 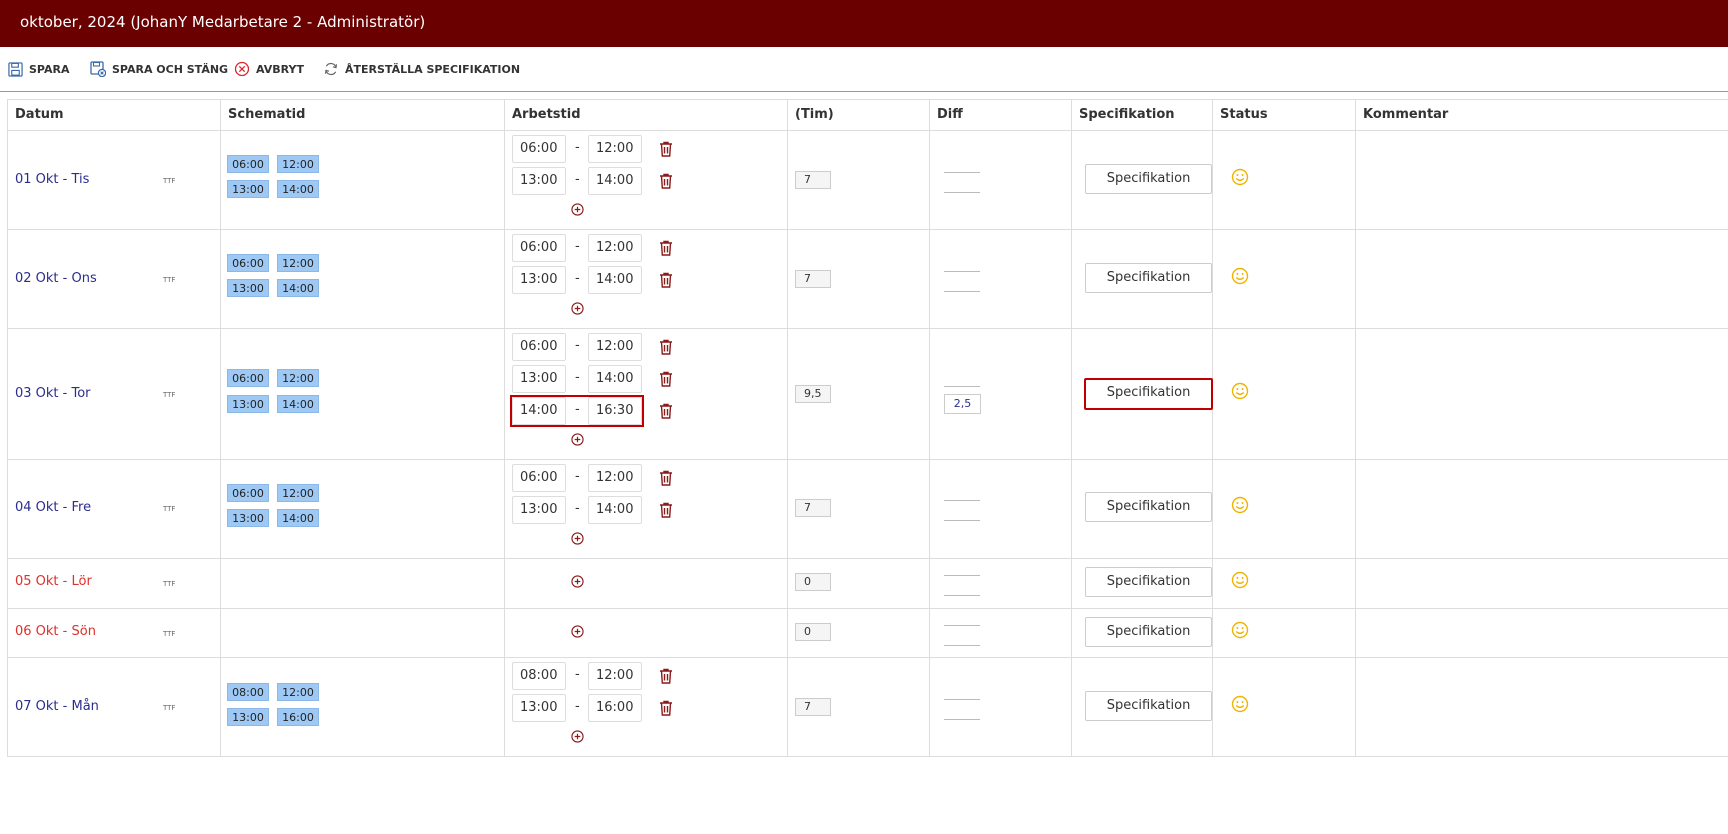 I want to click on schedule-chip: 16:00, so click(x=298, y=717).